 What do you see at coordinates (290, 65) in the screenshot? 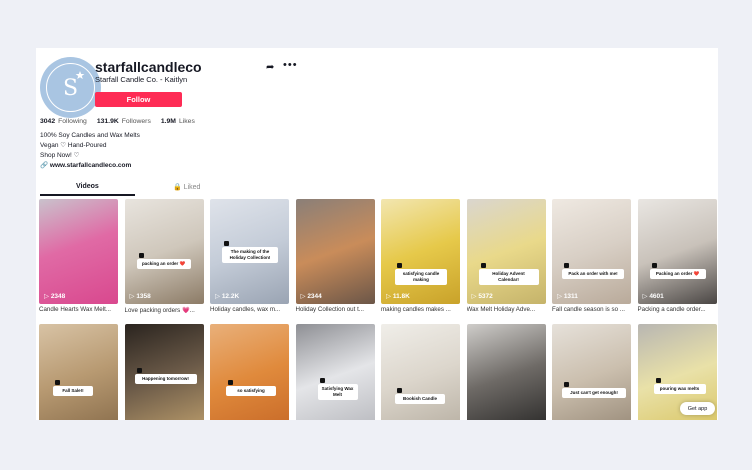
I see `more-options-icon: •••` at bounding box center [290, 65].